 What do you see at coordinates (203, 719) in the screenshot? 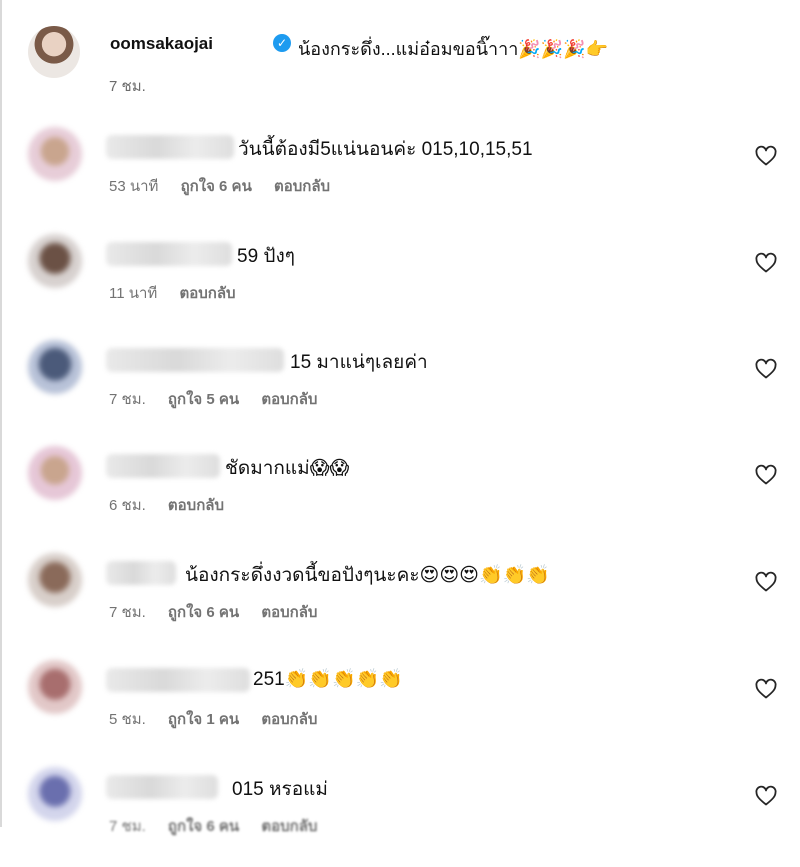
I see `comment-like-count: ถูกใจ 1 คน` at bounding box center [203, 719].